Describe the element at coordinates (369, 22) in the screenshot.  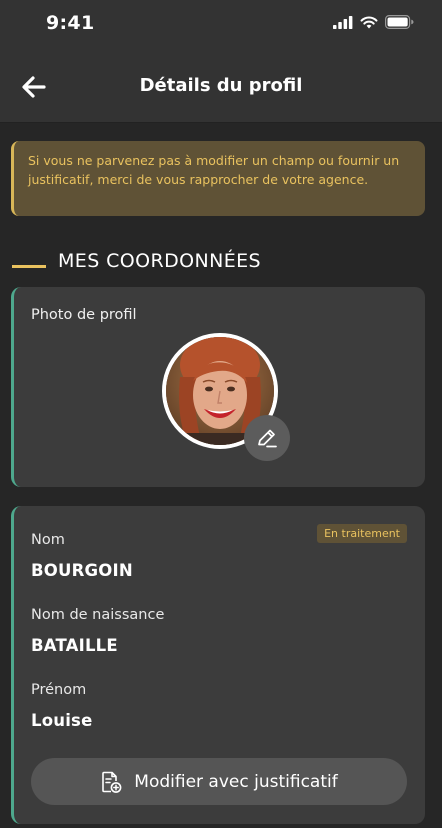
I see `wifi-icon` at that location.